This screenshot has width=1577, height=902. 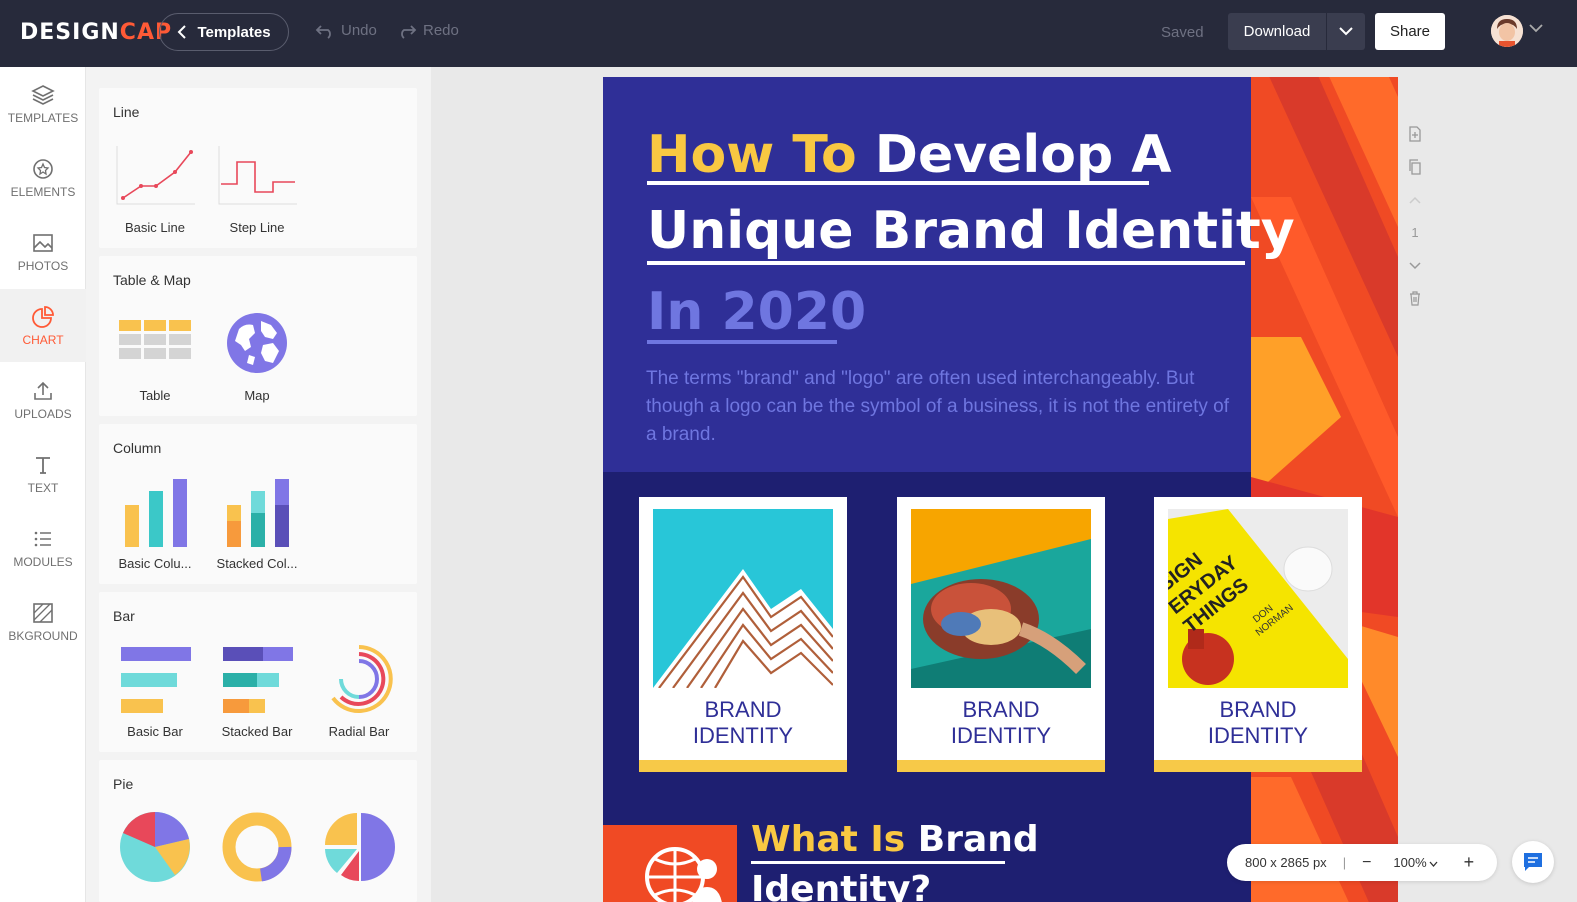 What do you see at coordinates (43, 265) in the screenshot?
I see `sidebar-label-photos: PHOTOS` at bounding box center [43, 265].